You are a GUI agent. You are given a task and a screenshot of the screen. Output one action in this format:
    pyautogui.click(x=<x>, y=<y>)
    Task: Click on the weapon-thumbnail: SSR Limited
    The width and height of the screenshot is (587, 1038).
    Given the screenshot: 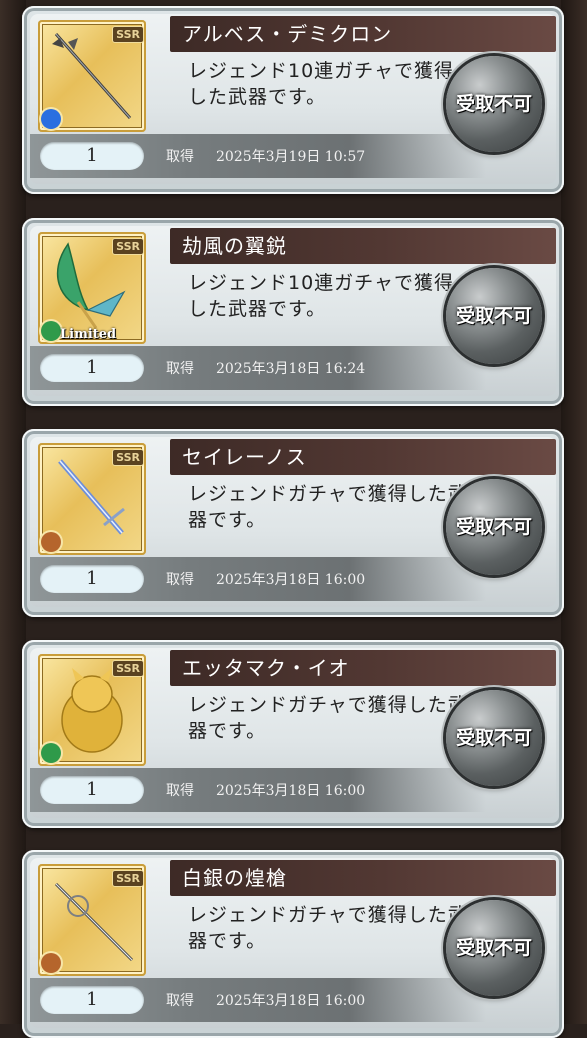 What is the action you would take?
    pyautogui.click(x=92, y=288)
    